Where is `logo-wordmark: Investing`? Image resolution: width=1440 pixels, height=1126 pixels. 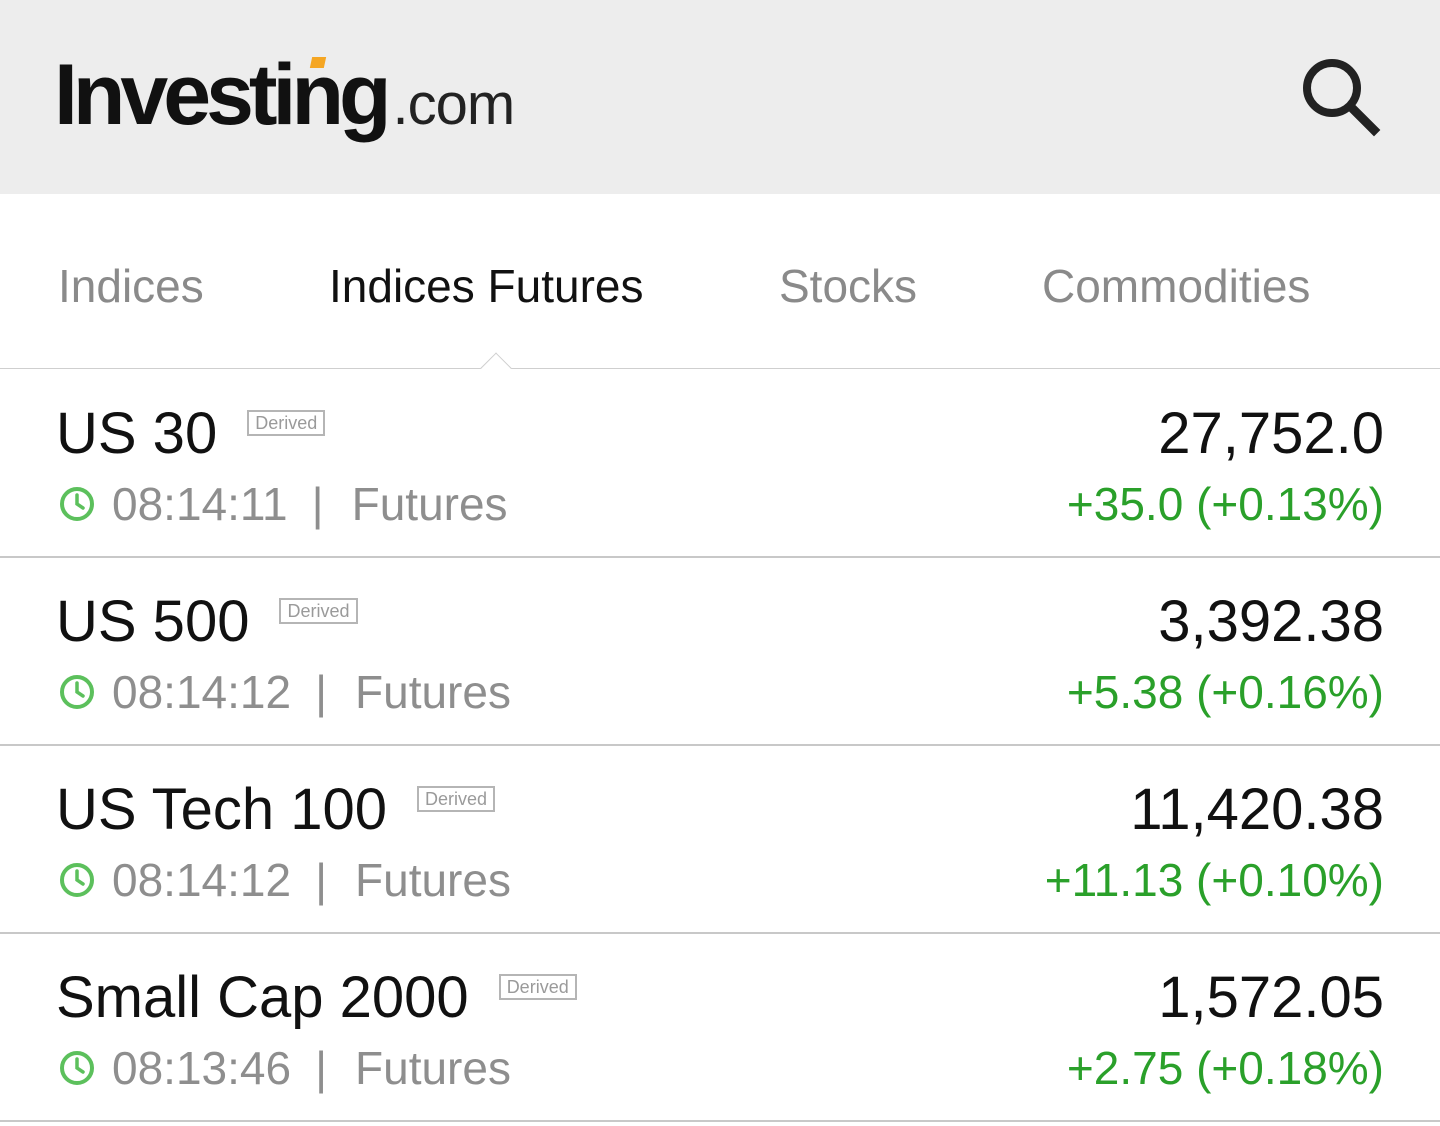
logo-wordmark: Investing is located at coordinates (223, 95).